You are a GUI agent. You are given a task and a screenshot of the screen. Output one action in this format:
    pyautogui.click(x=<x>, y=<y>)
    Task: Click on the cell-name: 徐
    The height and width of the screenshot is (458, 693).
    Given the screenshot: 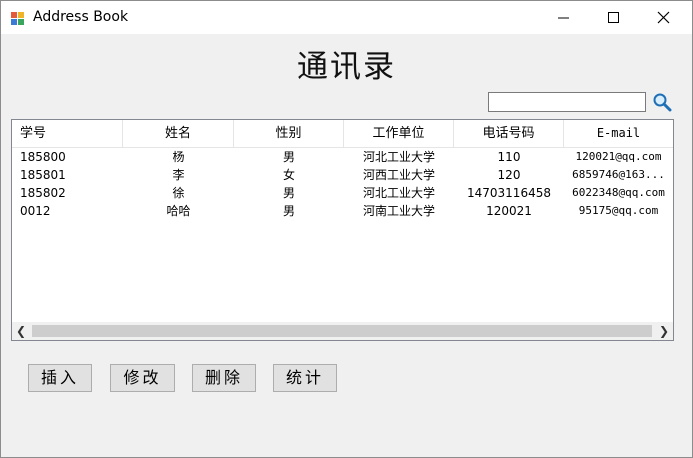 What is the action you would take?
    pyautogui.click(x=178, y=193)
    